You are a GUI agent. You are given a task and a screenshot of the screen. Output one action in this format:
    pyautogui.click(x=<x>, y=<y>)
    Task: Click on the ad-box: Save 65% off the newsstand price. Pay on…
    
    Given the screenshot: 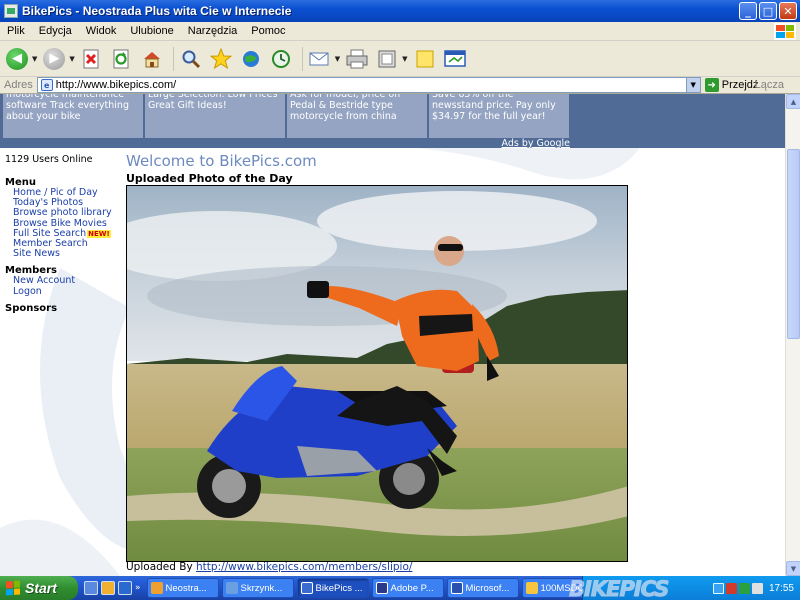 What is the action you would take?
    pyautogui.click(x=499, y=116)
    